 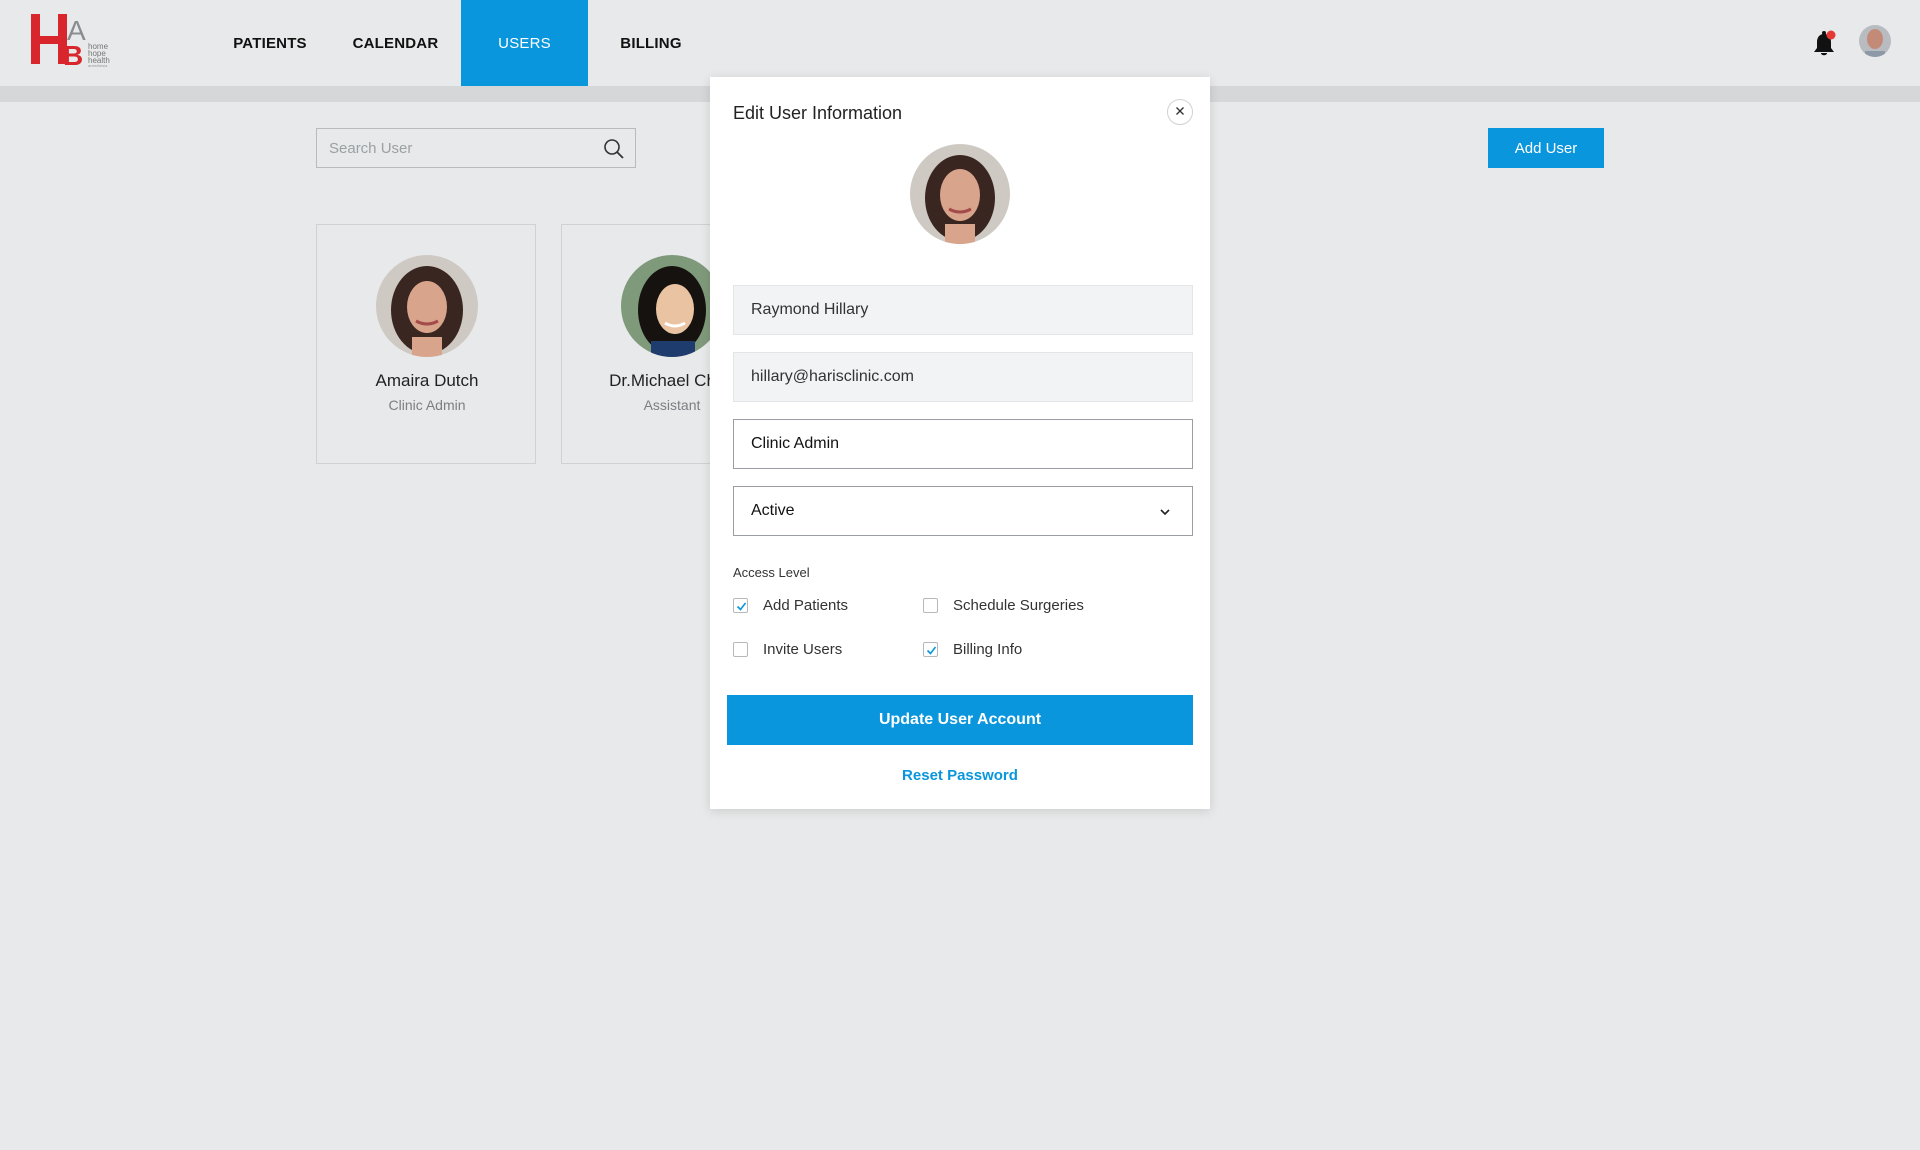 What do you see at coordinates (651, 43) in the screenshot?
I see `nav-billing: BILLING` at bounding box center [651, 43].